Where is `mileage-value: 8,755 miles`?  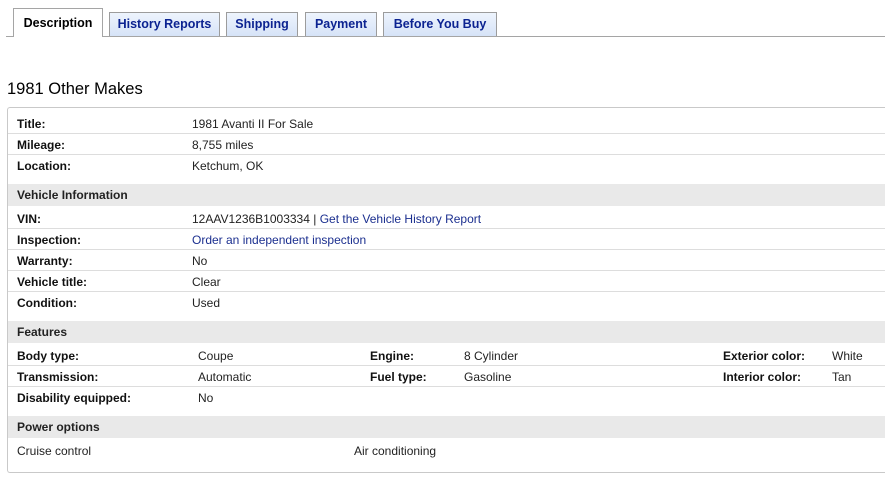 mileage-value: 8,755 miles is located at coordinates (223, 145).